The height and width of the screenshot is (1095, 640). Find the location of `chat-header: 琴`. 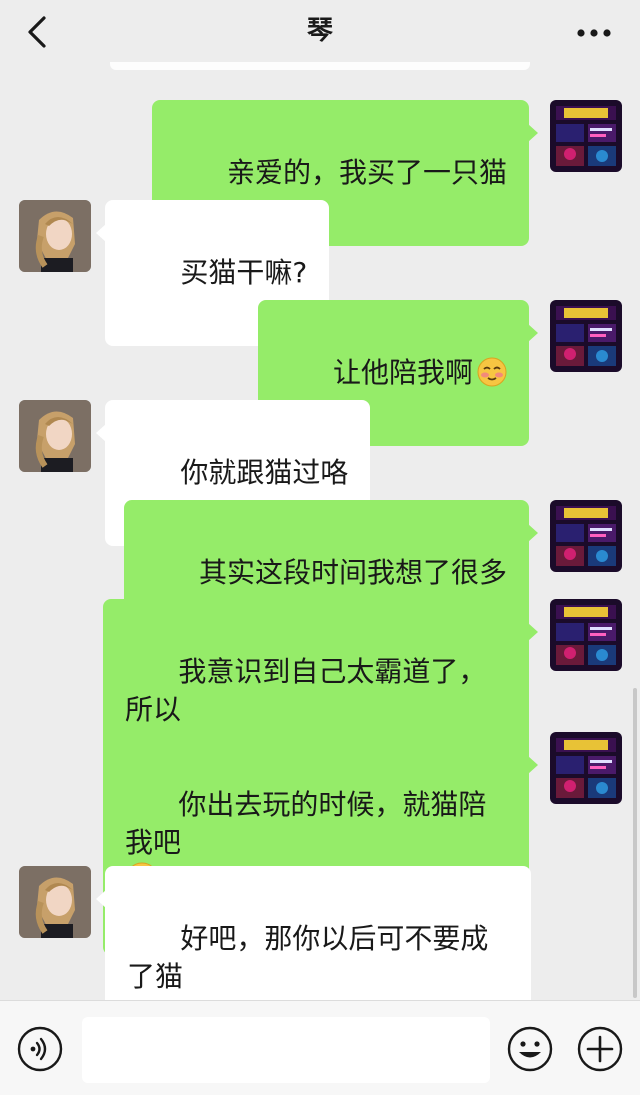

chat-header: 琴 is located at coordinates (320, 32).